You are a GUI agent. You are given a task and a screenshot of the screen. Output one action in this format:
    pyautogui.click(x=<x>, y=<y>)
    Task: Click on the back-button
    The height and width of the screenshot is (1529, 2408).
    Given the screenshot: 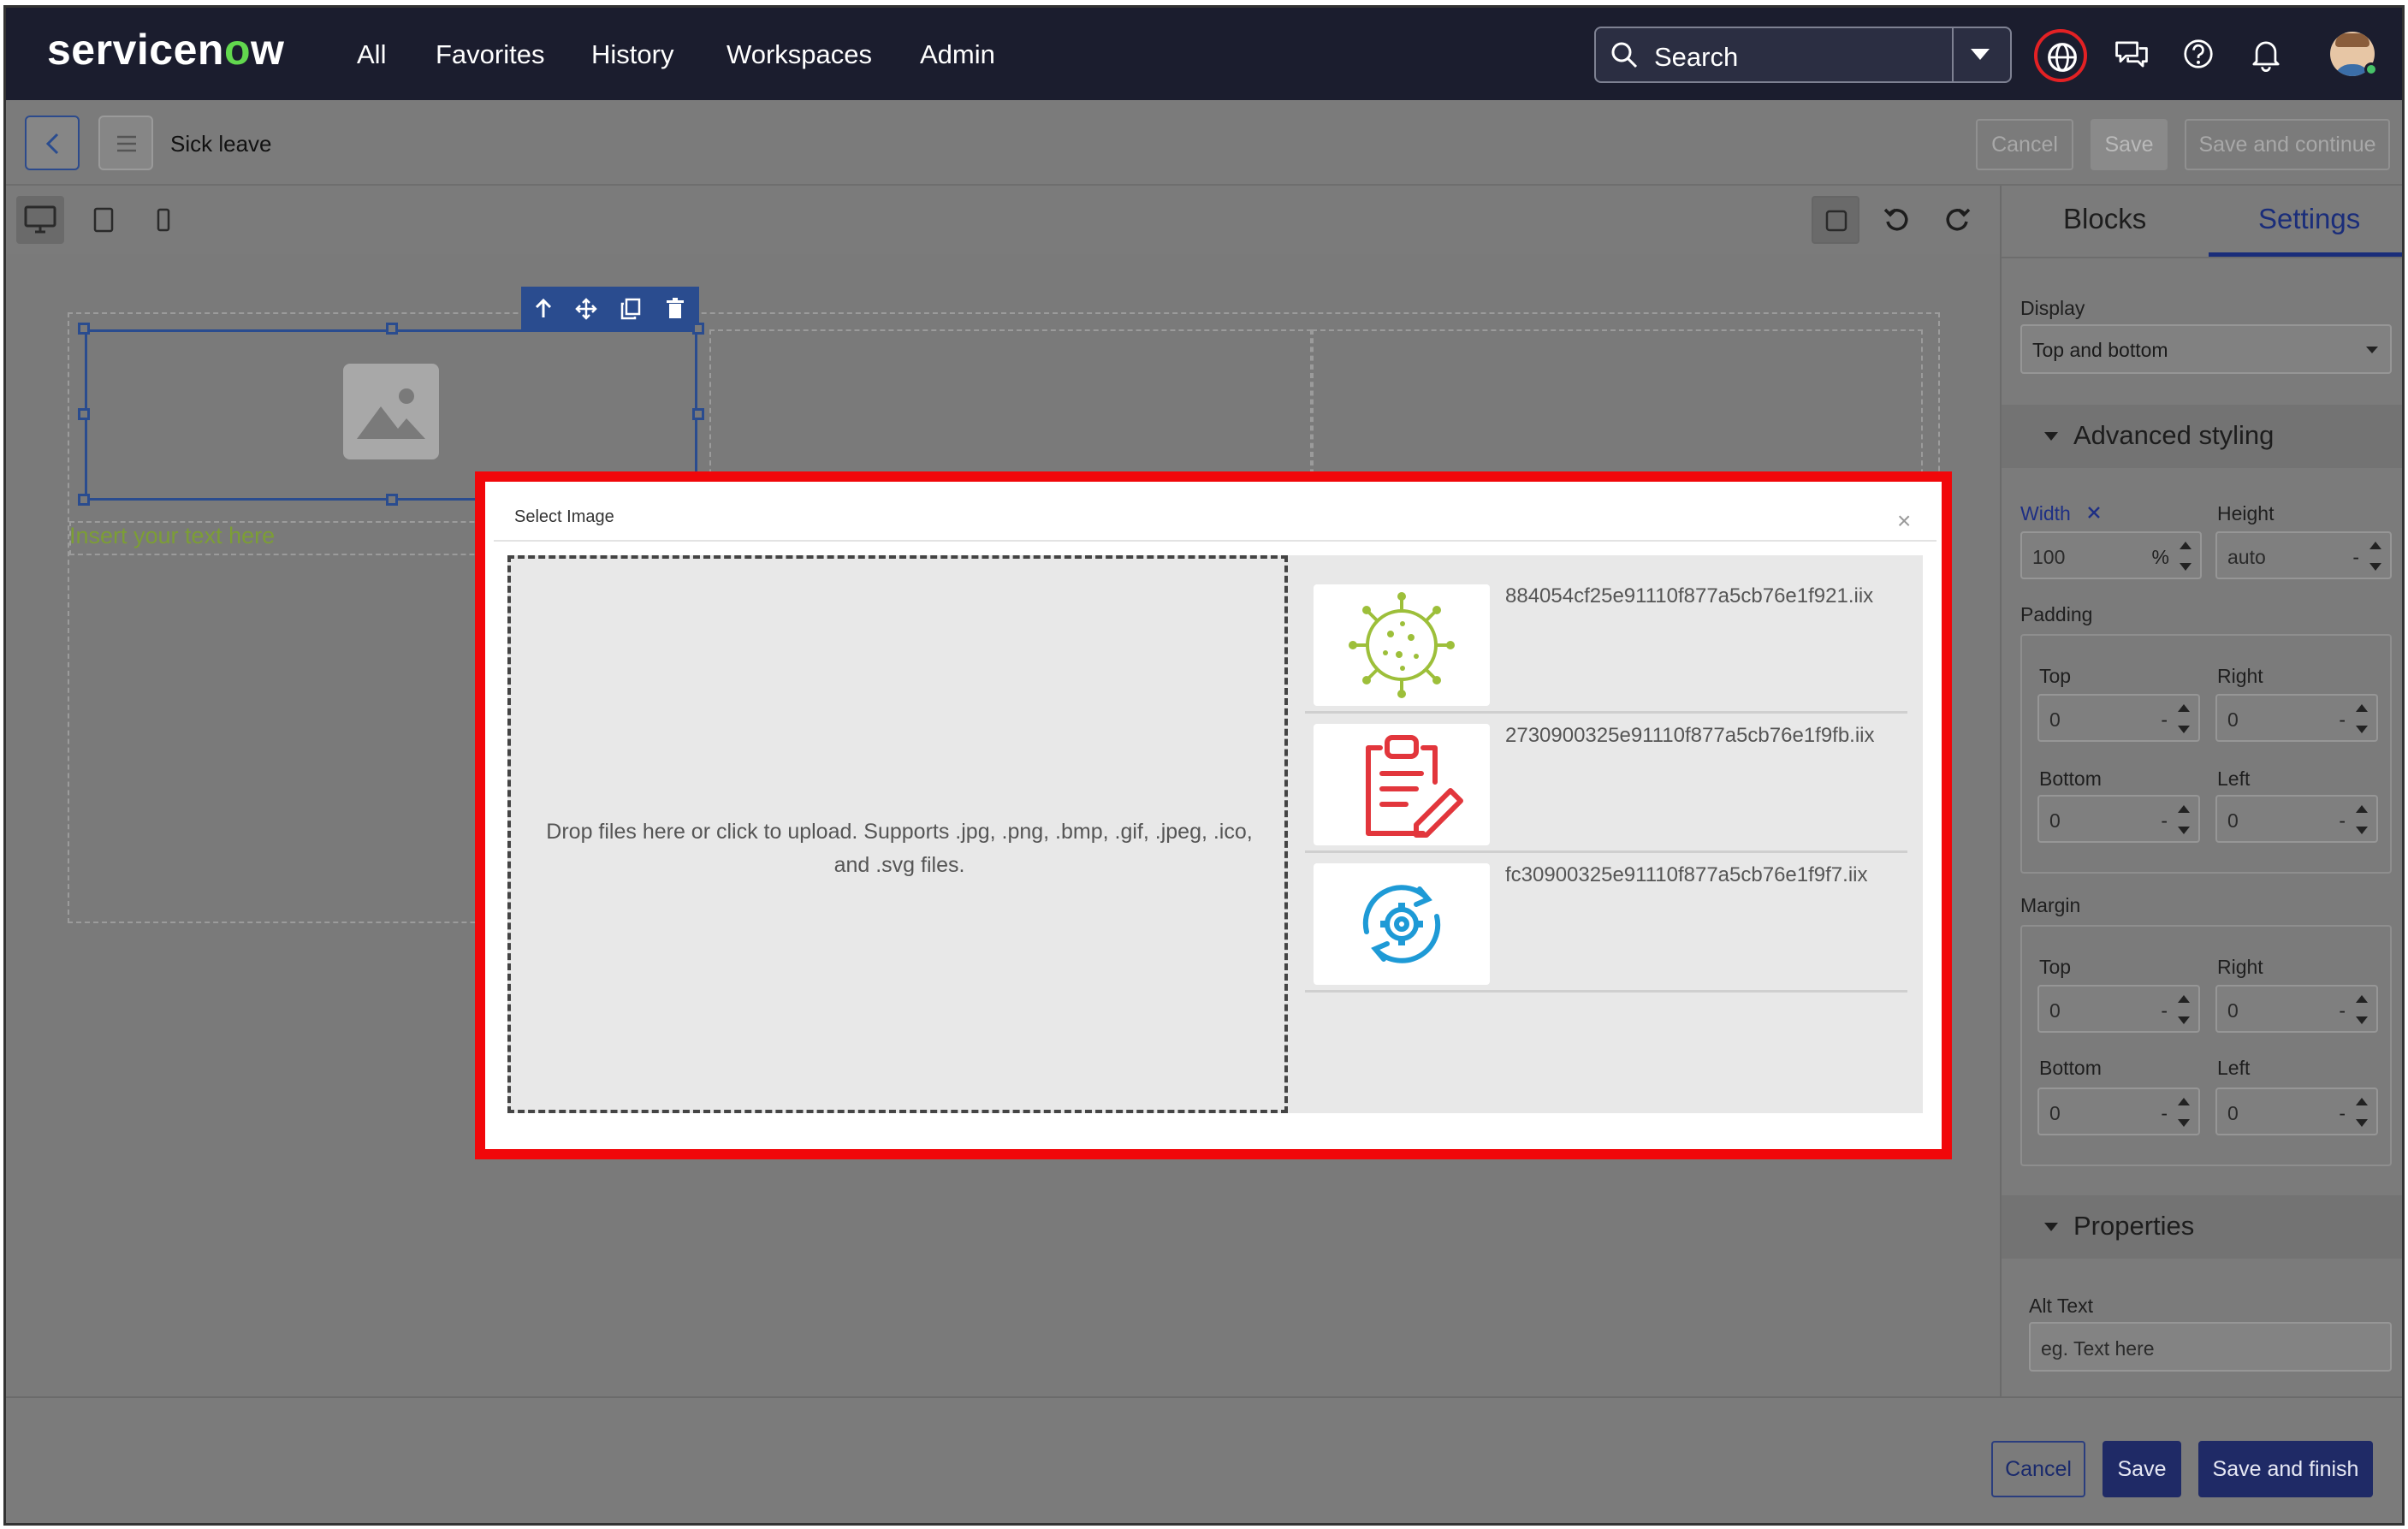 What is the action you would take?
    pyautogui.click(x=53, y=143)
    